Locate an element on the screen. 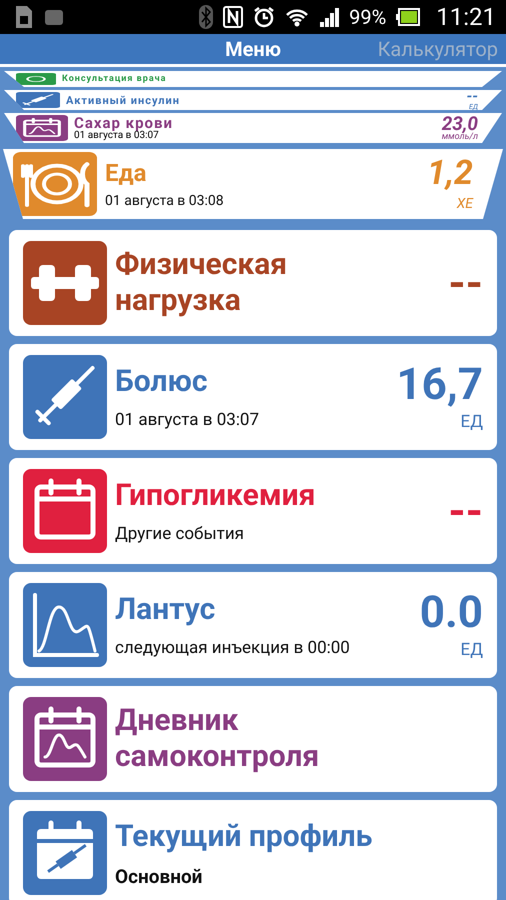 This screenshot has width=506, height=900. card-value: 1,2 is located at coordinates (450, 173).